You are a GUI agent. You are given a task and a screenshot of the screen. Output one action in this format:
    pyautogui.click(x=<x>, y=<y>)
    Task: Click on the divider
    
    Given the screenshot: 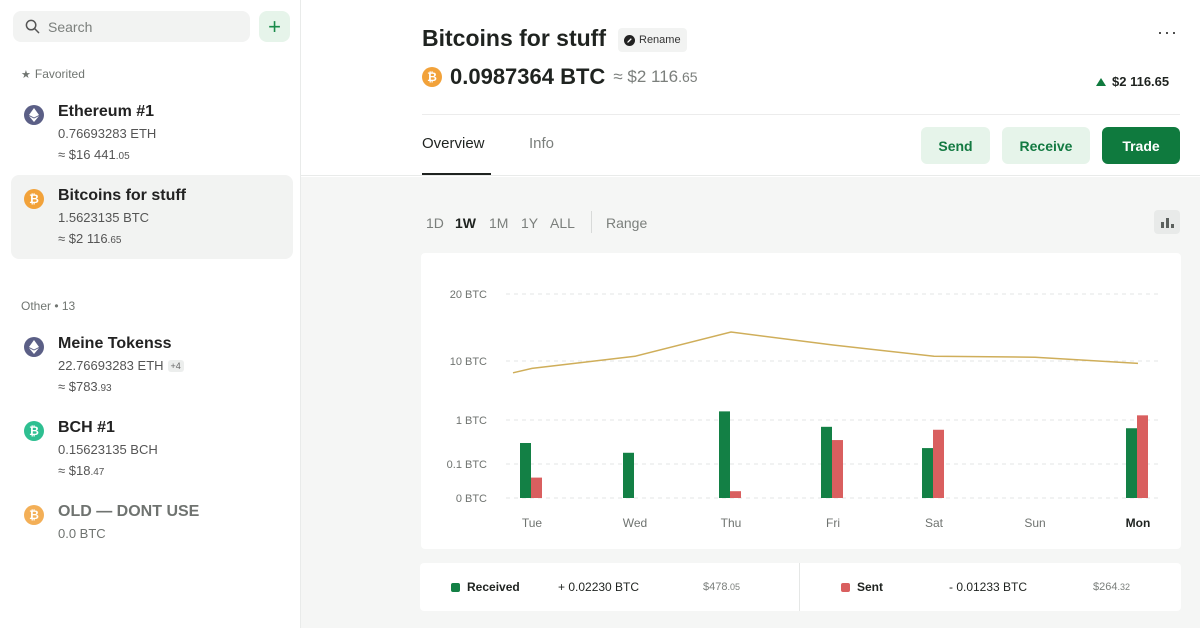 What is the action you would take?
    pyautogui.click(x=801, y=114)
    